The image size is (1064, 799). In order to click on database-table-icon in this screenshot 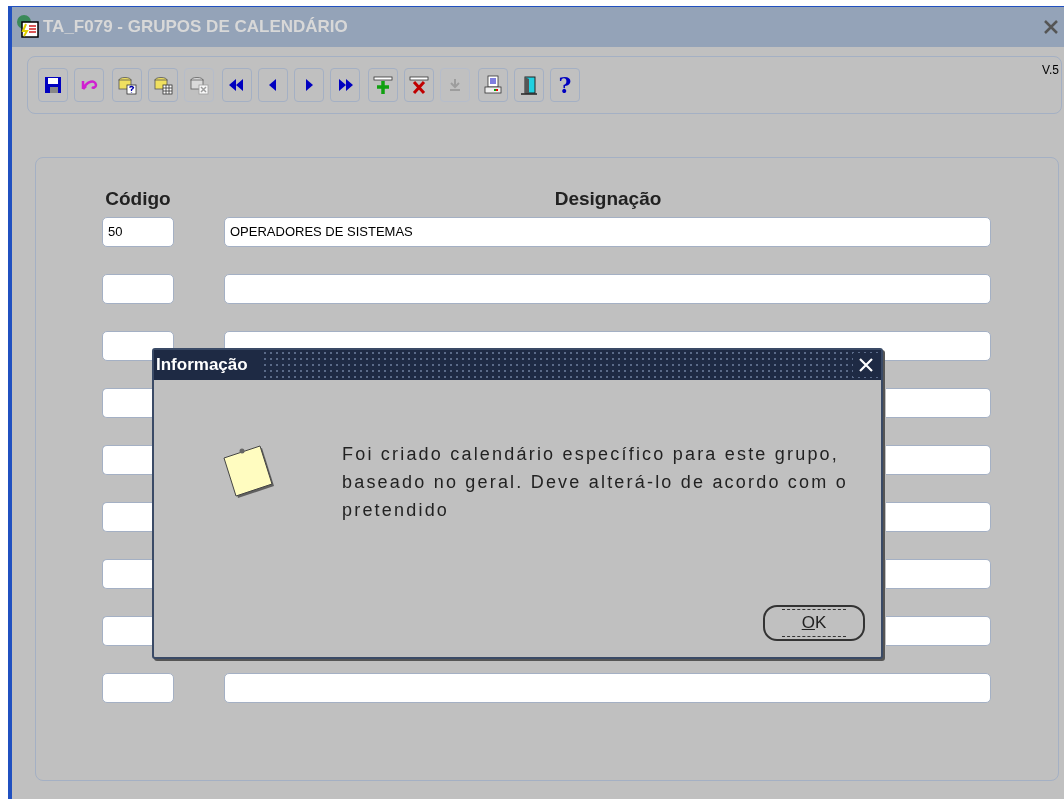, I will do `click(163, 85)`.